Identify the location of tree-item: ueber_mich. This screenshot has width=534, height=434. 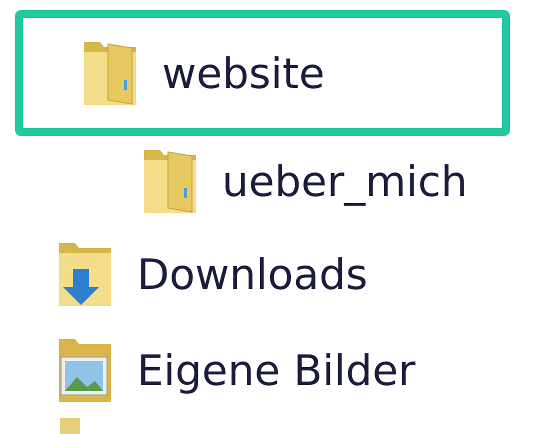
(304, 181).